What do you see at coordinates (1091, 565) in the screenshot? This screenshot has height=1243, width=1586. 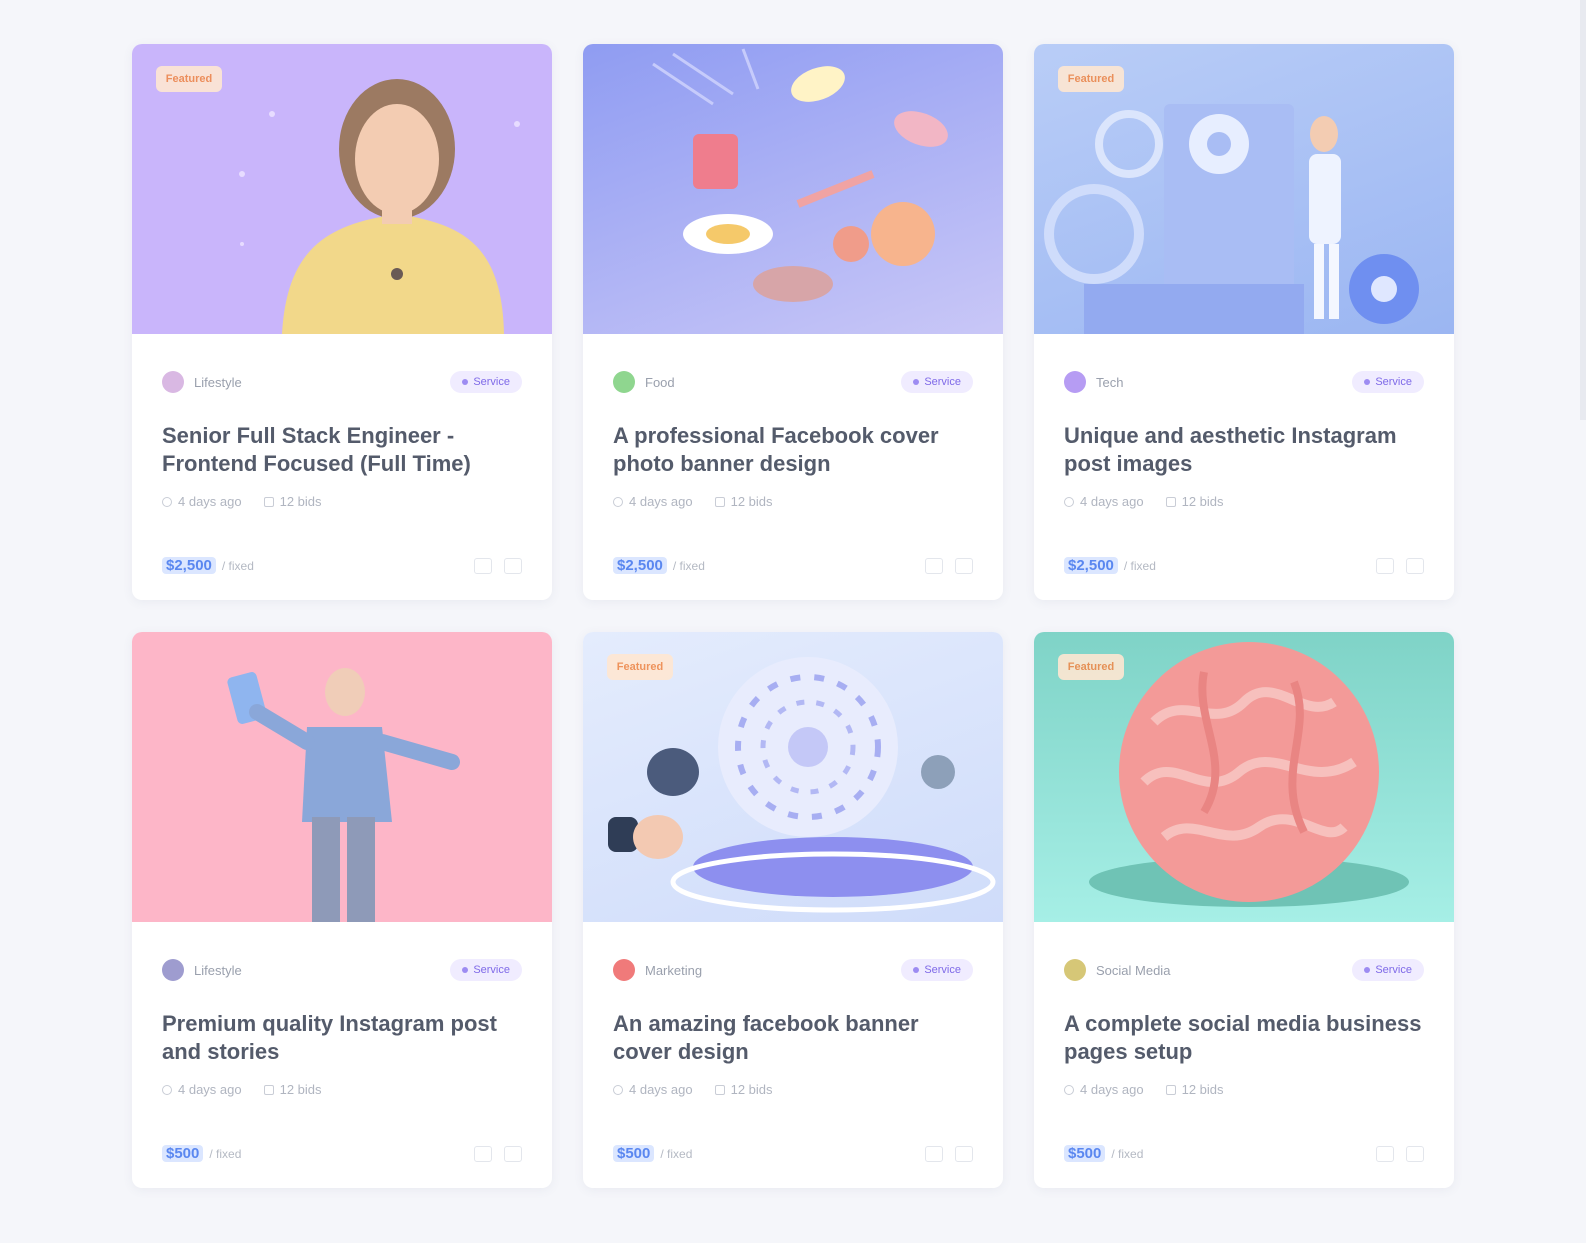 I see `price-amount: $2,500` at bounding box center [1091, 565].